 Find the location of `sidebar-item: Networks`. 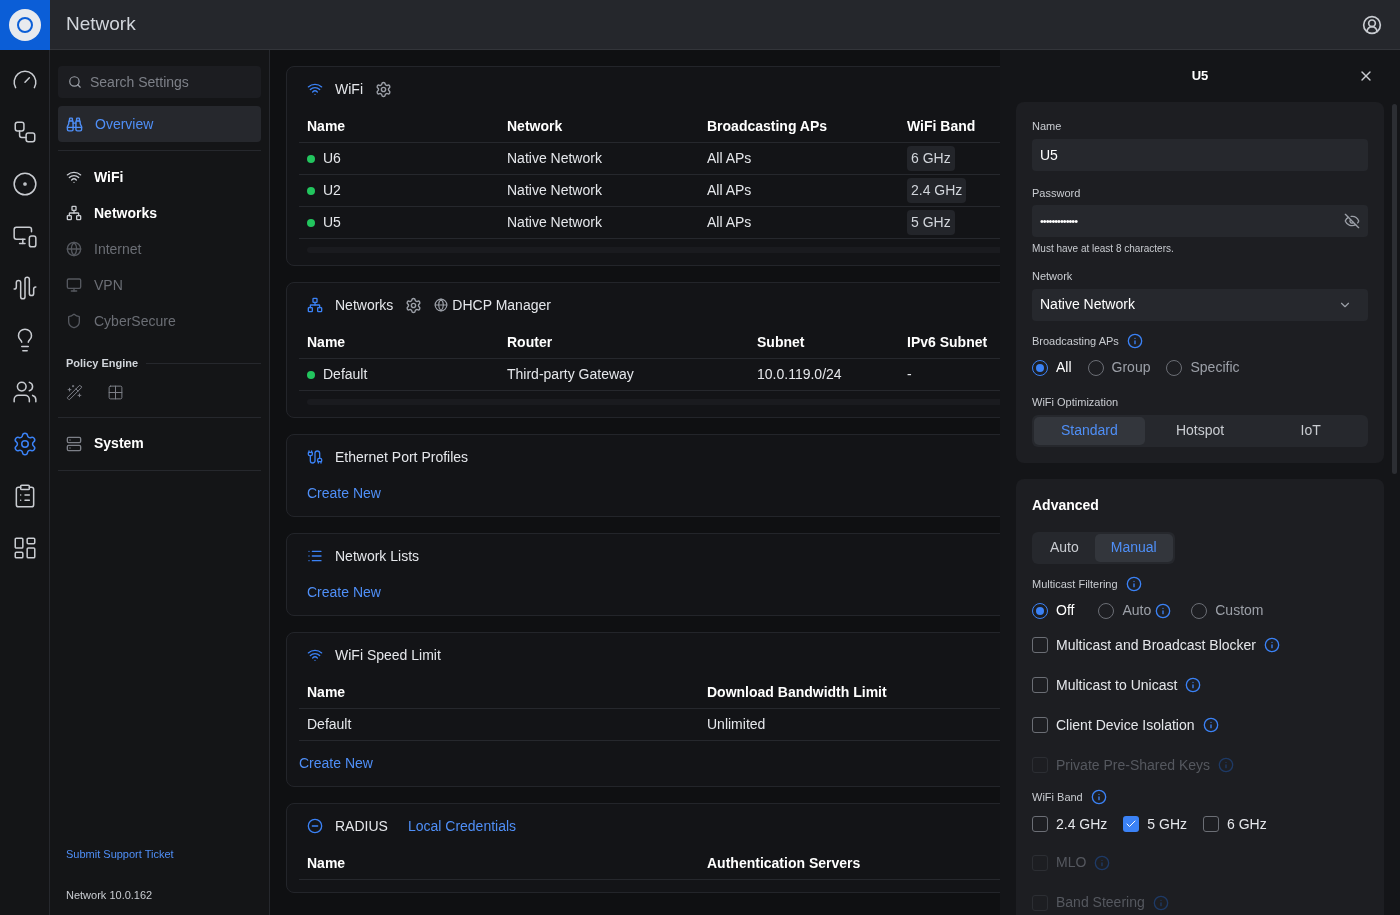

sidebar-item: Networks is located at coordinates (159, 213).